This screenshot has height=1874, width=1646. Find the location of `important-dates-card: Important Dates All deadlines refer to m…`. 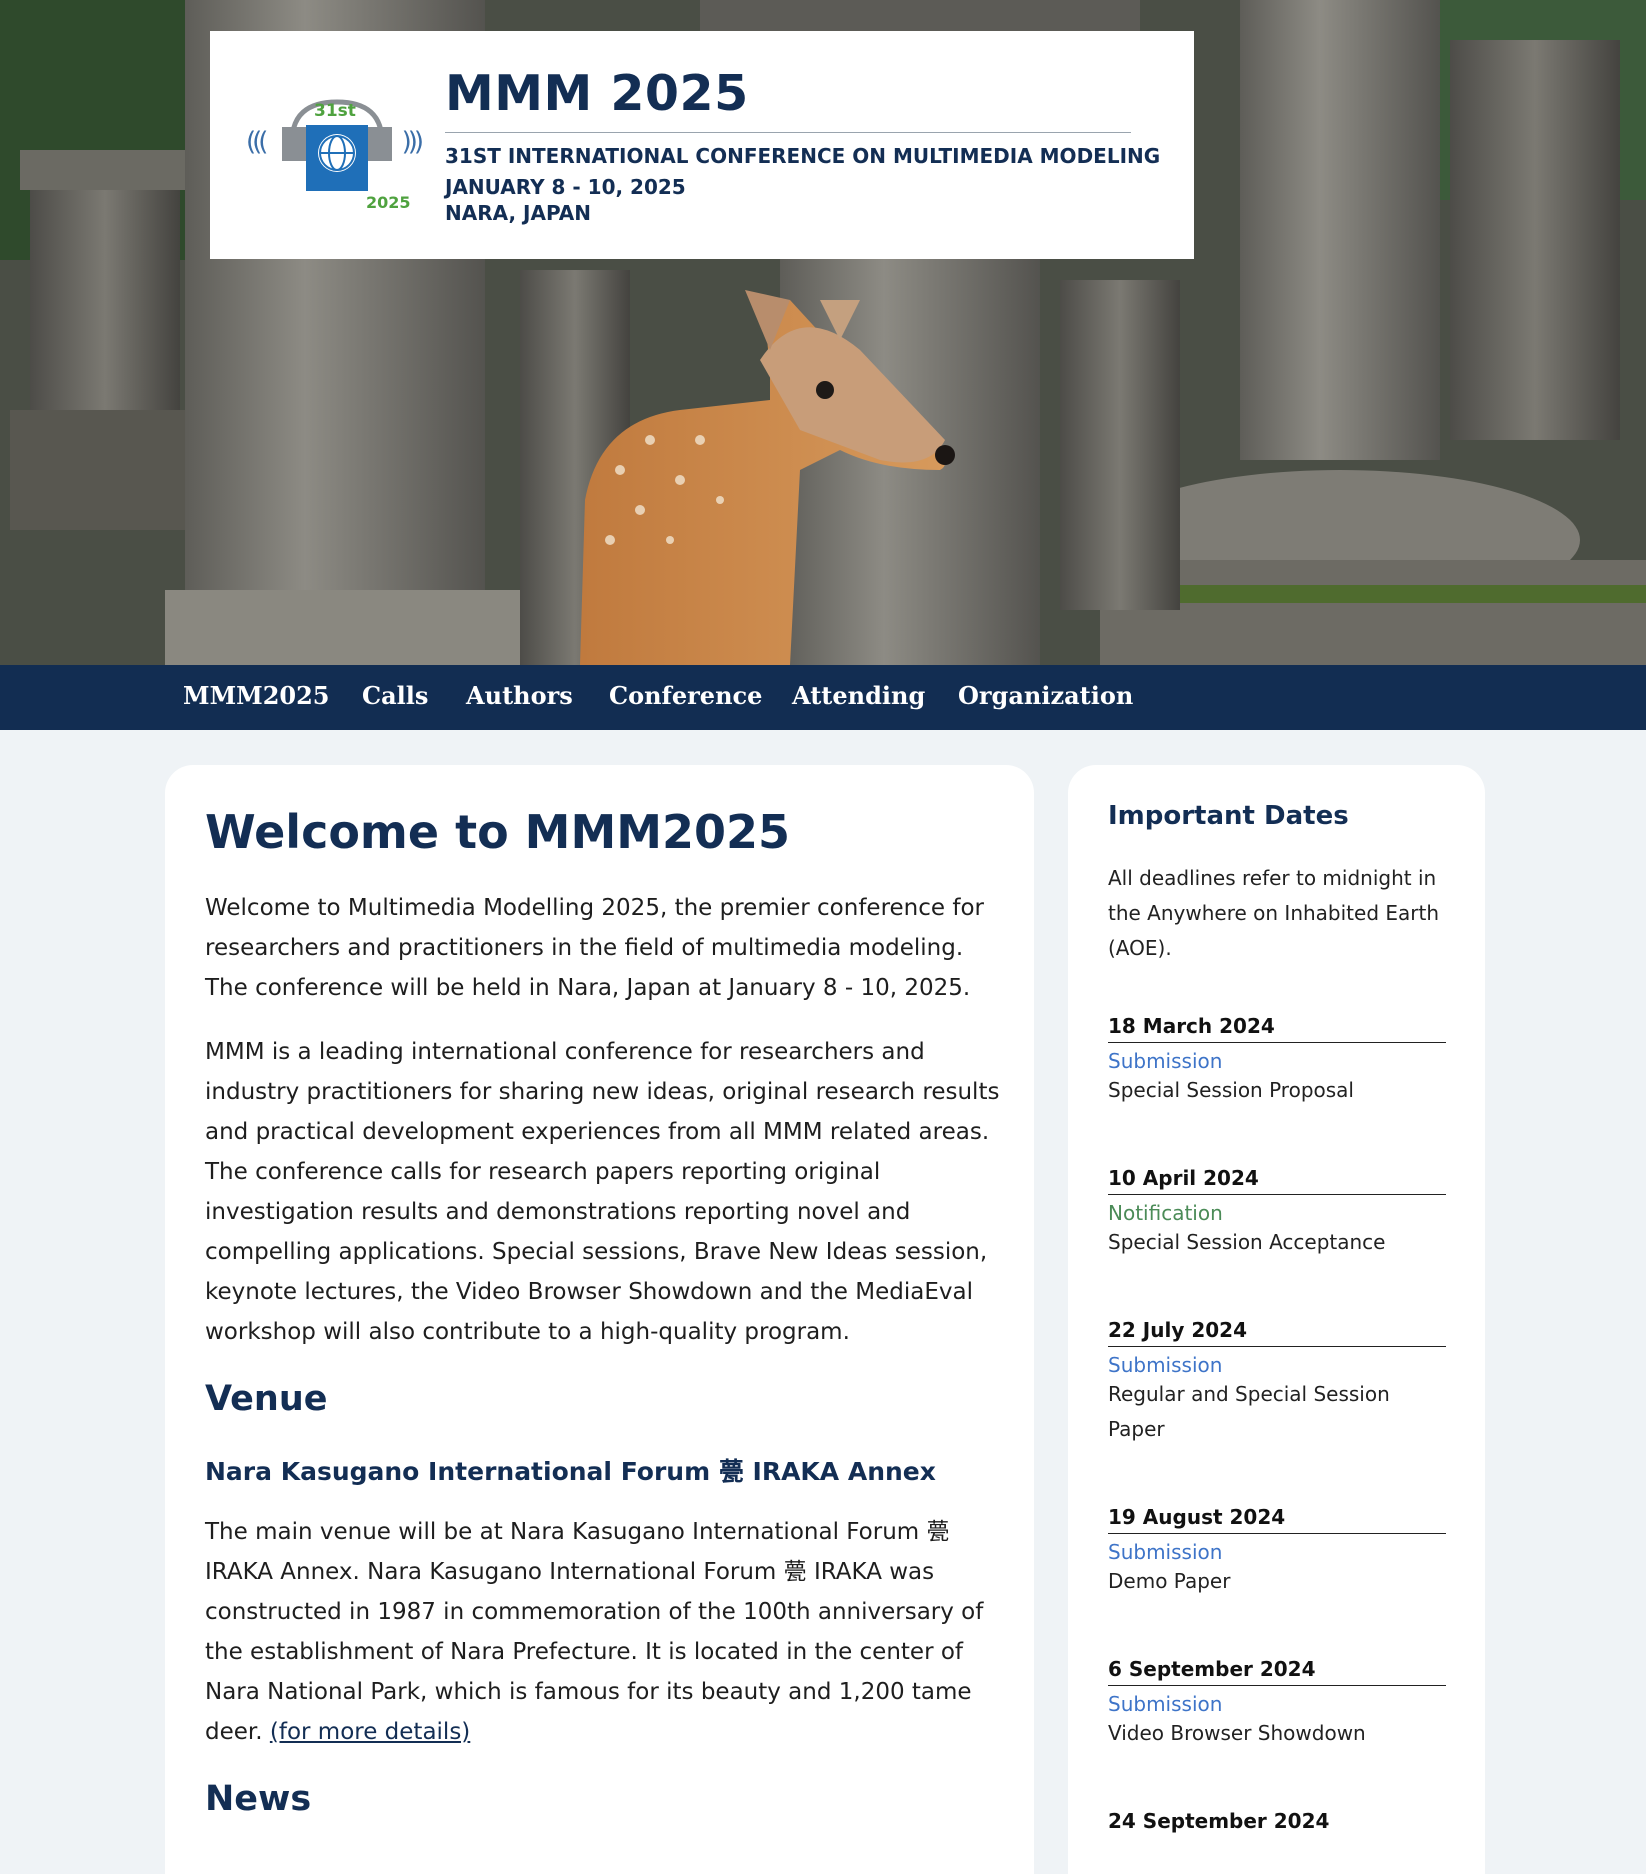

important-dates-card: Important Dates All deadlines refer to m… is located at coordinates (1276, 1319).